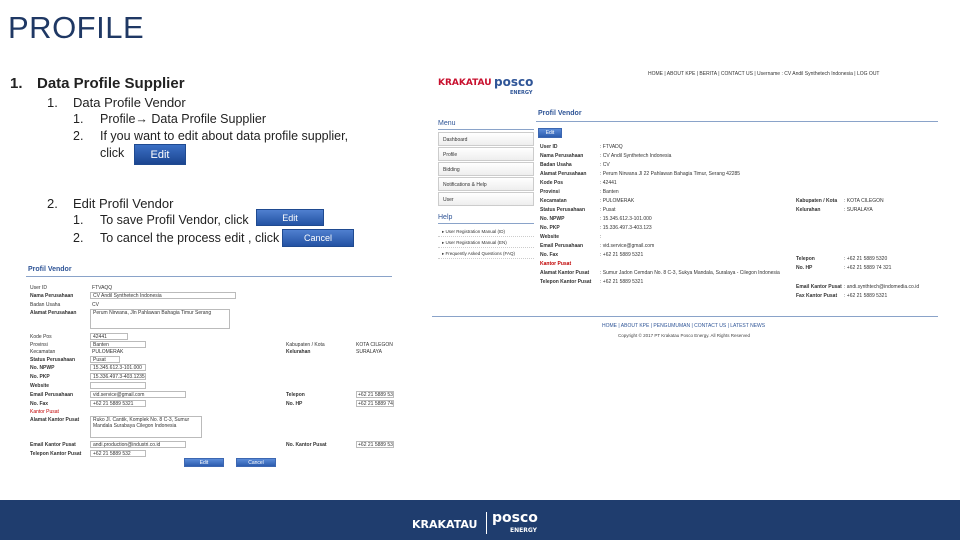  I want to click on detail-value: : CV Andil Synthetech Indonesia, so click(636, 156).